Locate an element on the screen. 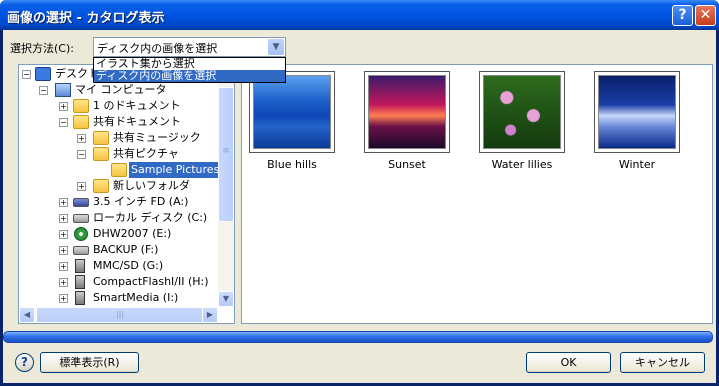 The image size is (719, 386). grip-icon: ||| is located at coordinates (120, 314).